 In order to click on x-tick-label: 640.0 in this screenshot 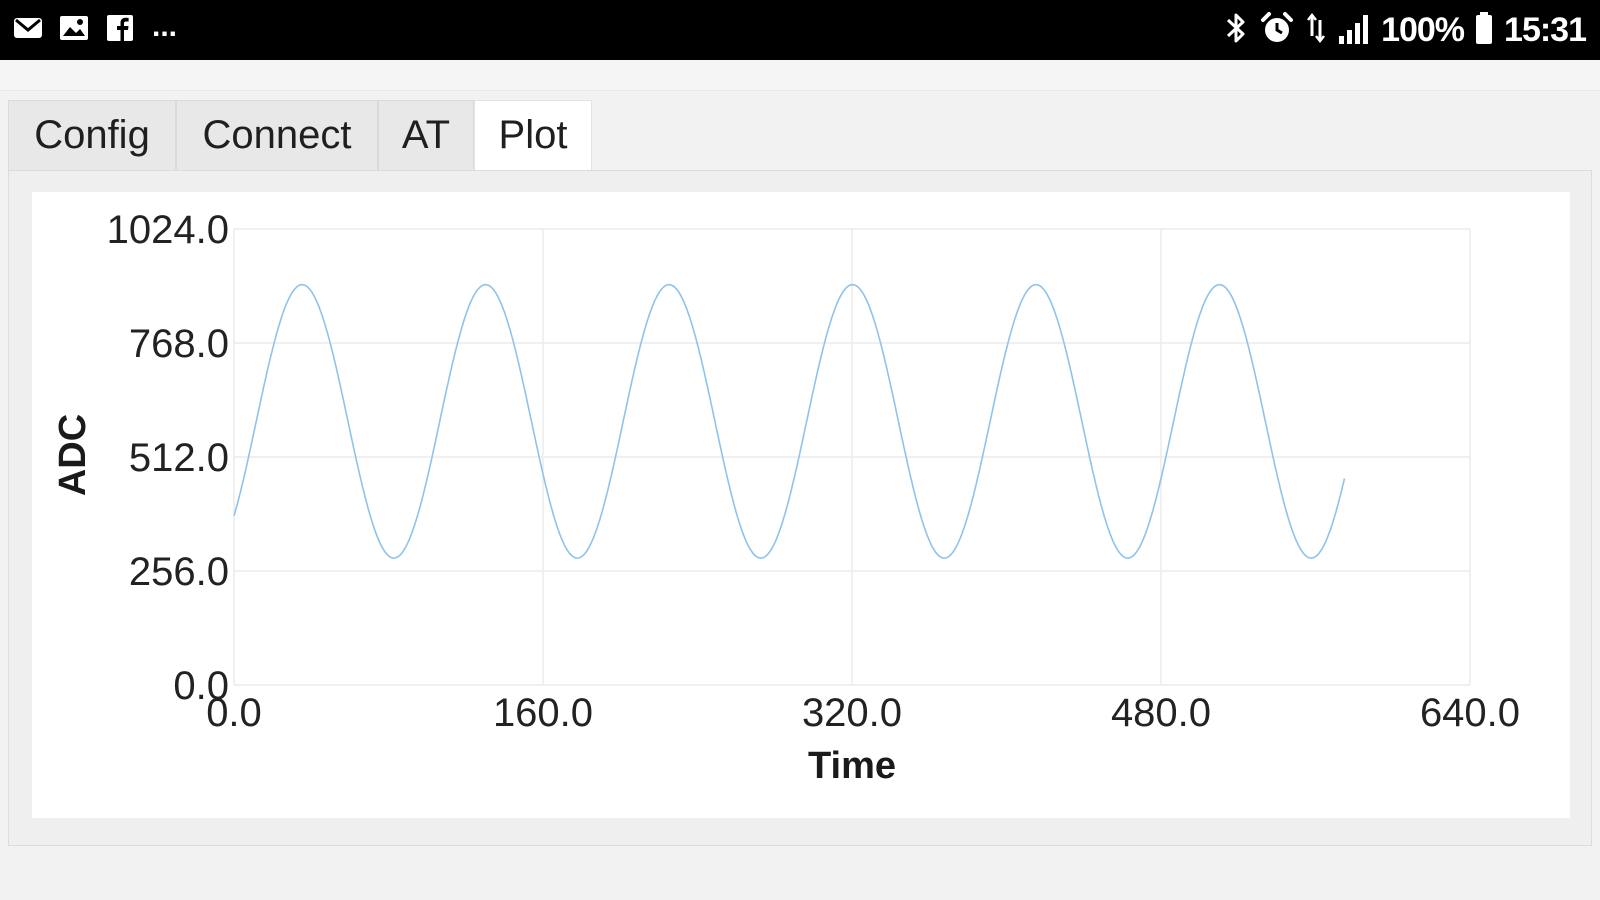, I will do `click(1470, 713)`.